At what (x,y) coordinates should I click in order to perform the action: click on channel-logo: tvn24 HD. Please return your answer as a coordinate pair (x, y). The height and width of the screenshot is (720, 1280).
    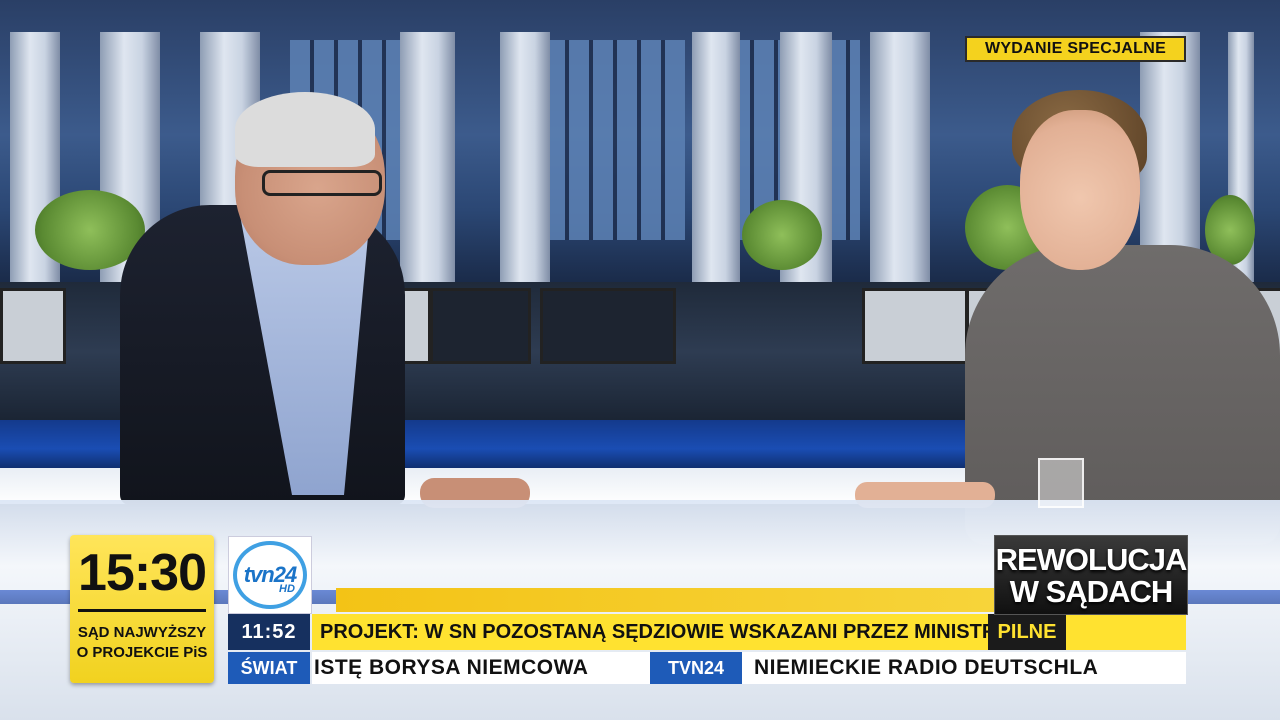
    Looking at the image, I should click on (270, 575).